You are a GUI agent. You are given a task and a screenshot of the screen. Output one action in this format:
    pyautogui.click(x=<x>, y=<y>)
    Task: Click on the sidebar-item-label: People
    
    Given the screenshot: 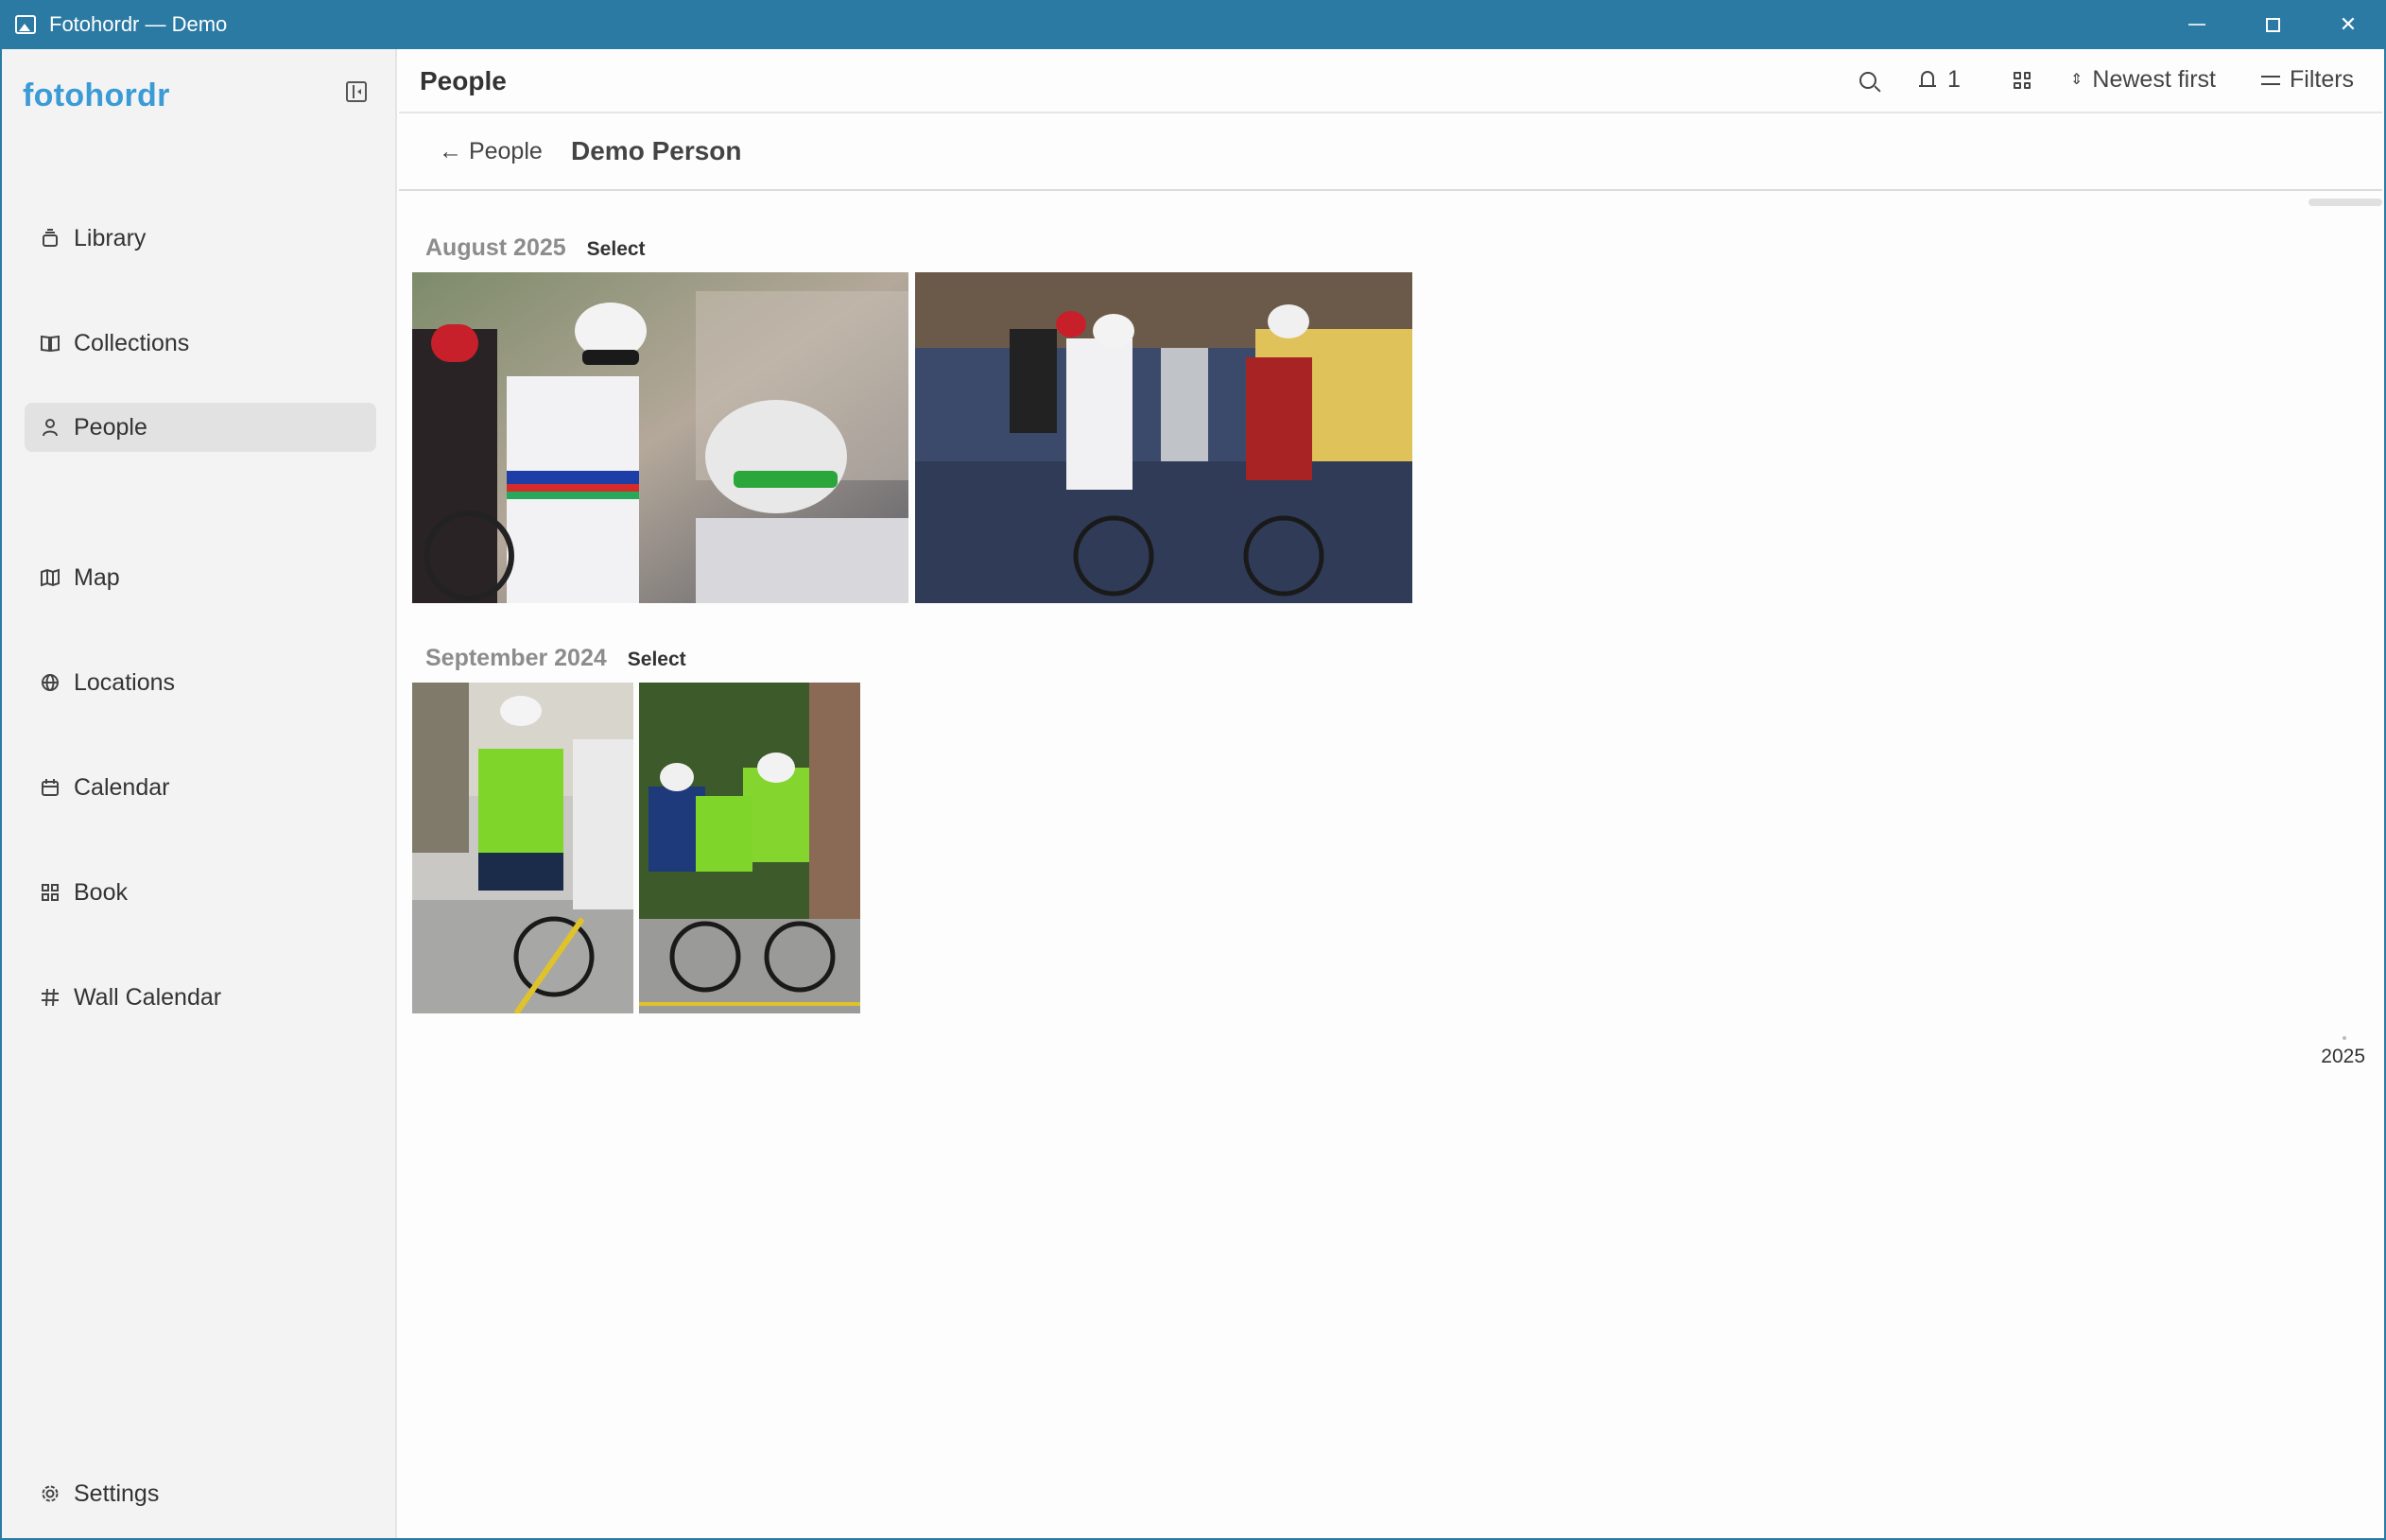 What is the action you would take?
    pyautogui.click(x=111, y=427)
    